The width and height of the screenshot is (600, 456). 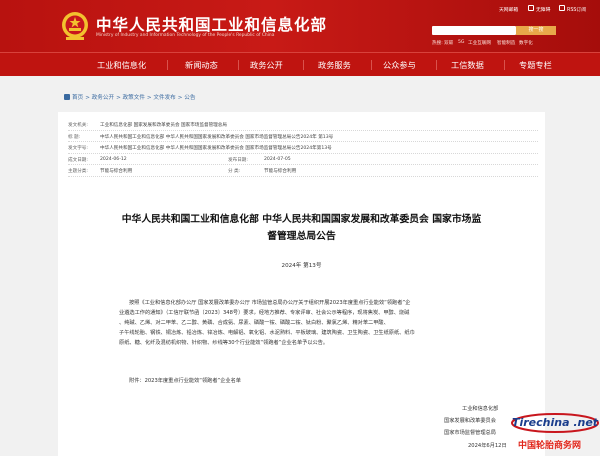 I want to click on hot-link: 数字化, so click(x=526, y=43).